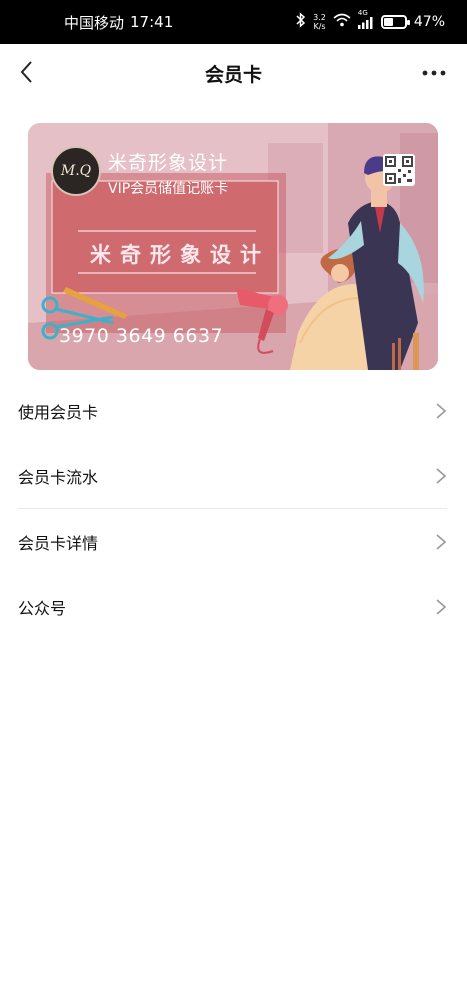 This screenshot has width=467, height=1000. What do you see at coordinates (233, 475) in the screenshot?
I see `menu-item-card-transactions: 会员卡流水` at bounding box center [233, 475].